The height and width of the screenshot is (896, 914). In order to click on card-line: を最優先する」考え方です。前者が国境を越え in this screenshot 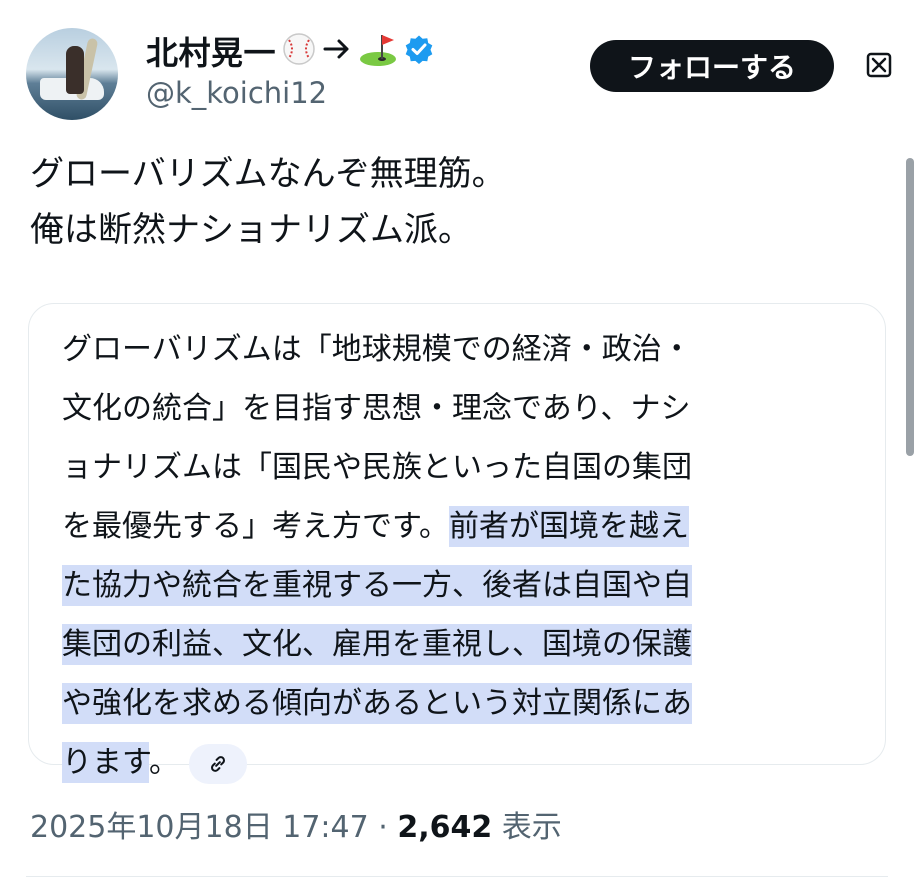, I will do `click(457, 526)`.